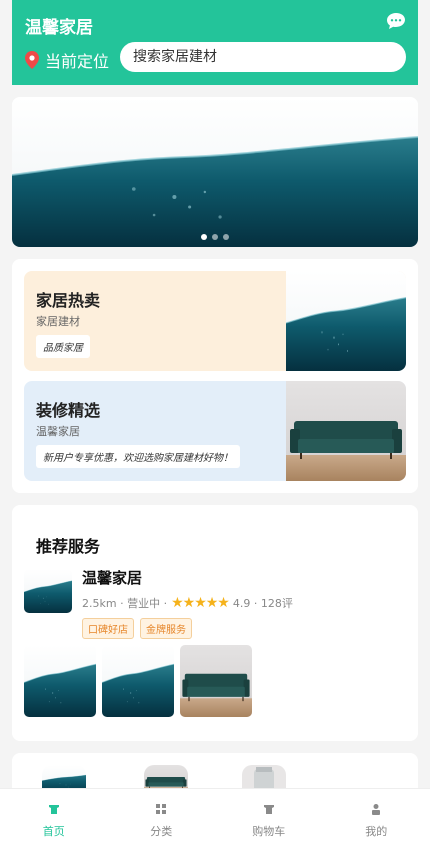  Describe the element at coordinates (53, 831) in the screenshot. I see `tab-label: 首页` at that location.